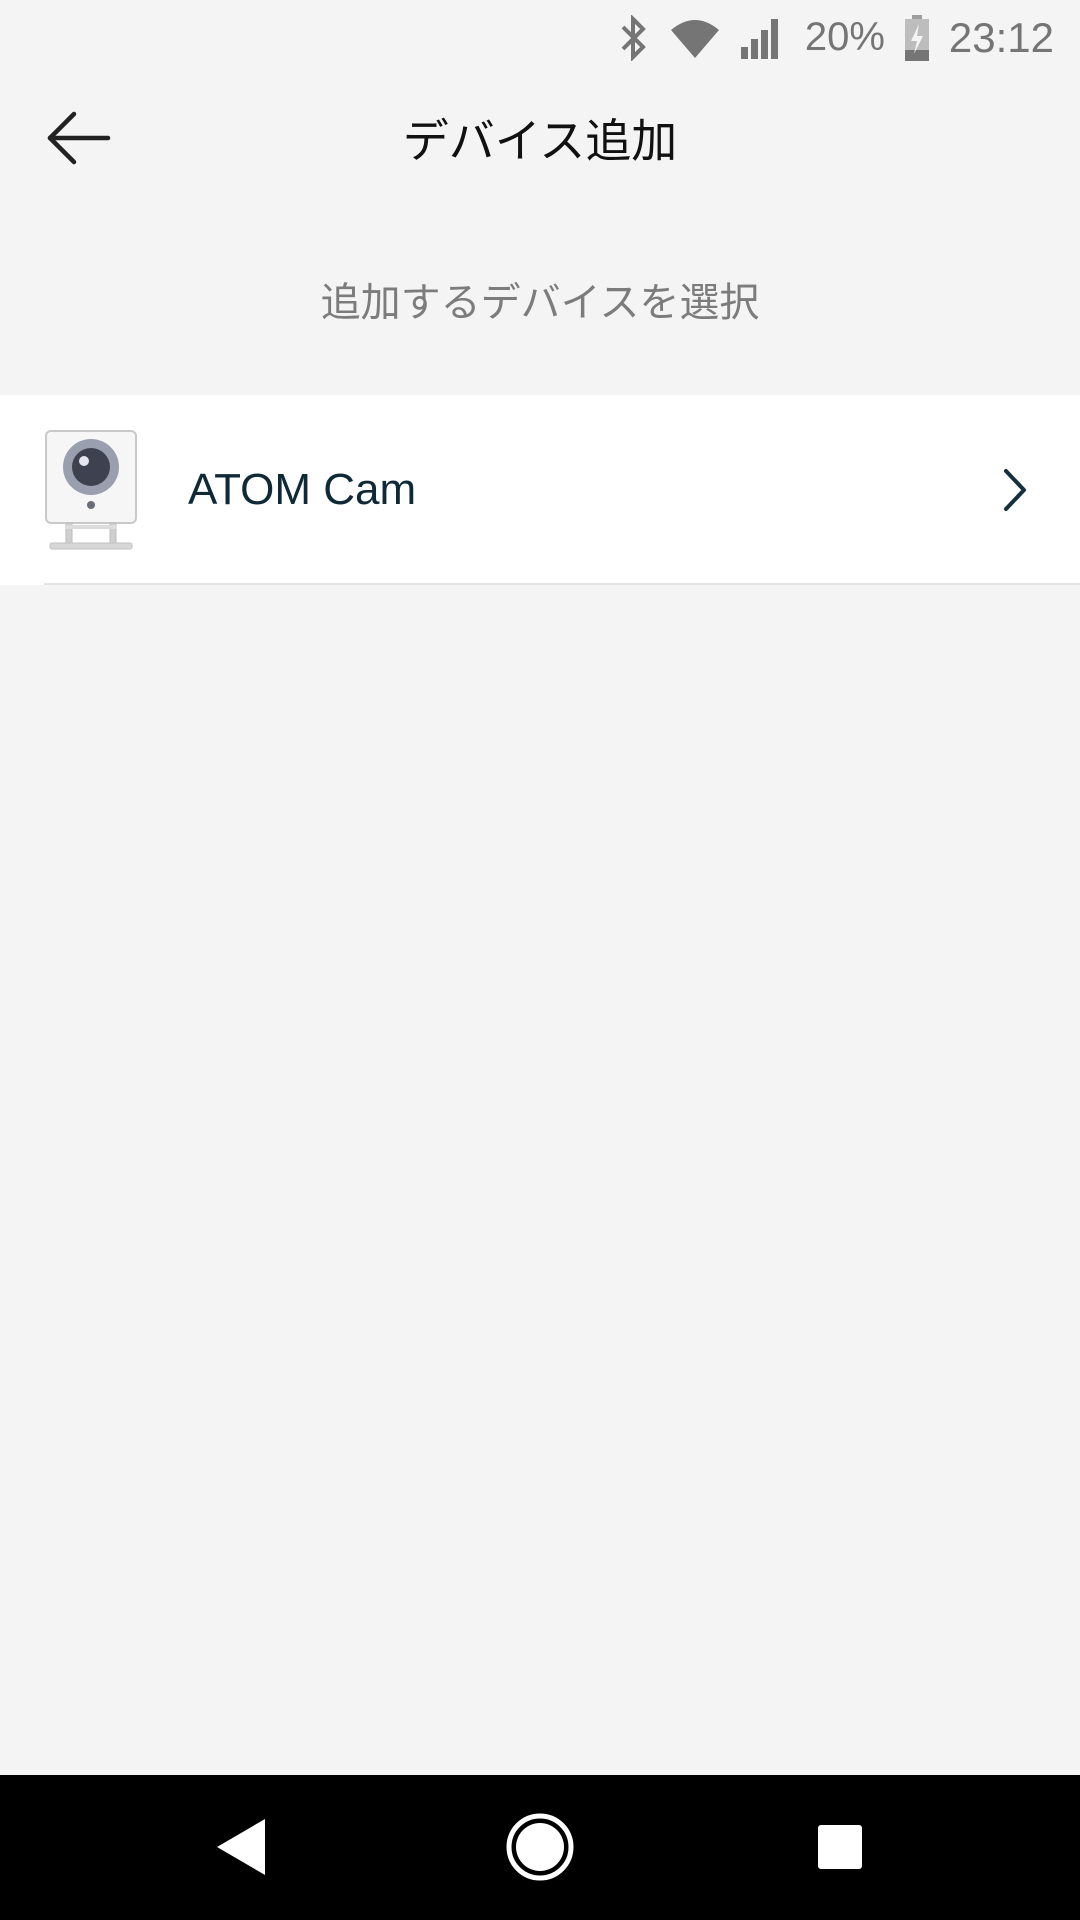  I want to click on nav-recents-button, so click(840, 1847).